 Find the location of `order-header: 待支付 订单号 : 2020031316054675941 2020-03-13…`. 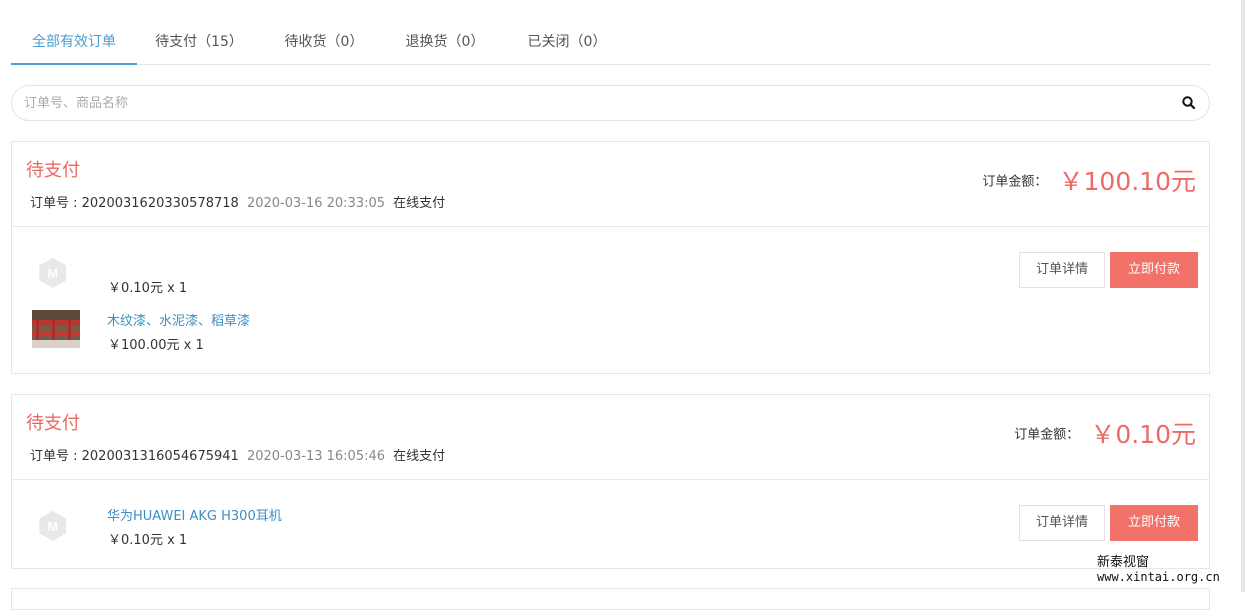

order-header: 待支付 订单号 : 2020031316054675941 2020-03-13… is located at coordinates (610, 437).